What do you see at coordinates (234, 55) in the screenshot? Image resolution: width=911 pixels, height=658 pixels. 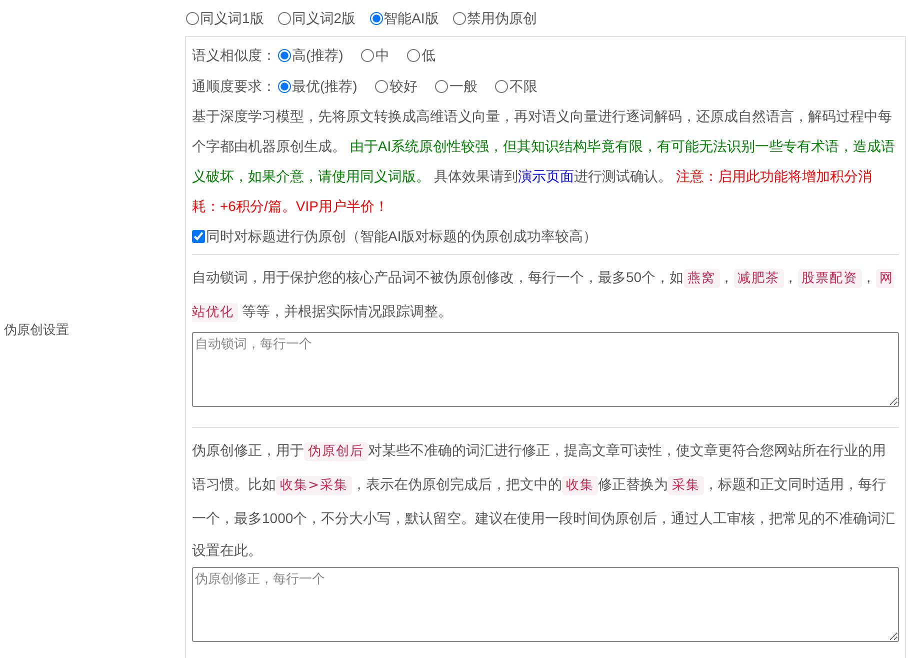 I see `field-label: 语义相似度：` at bounding box center [234, 55].